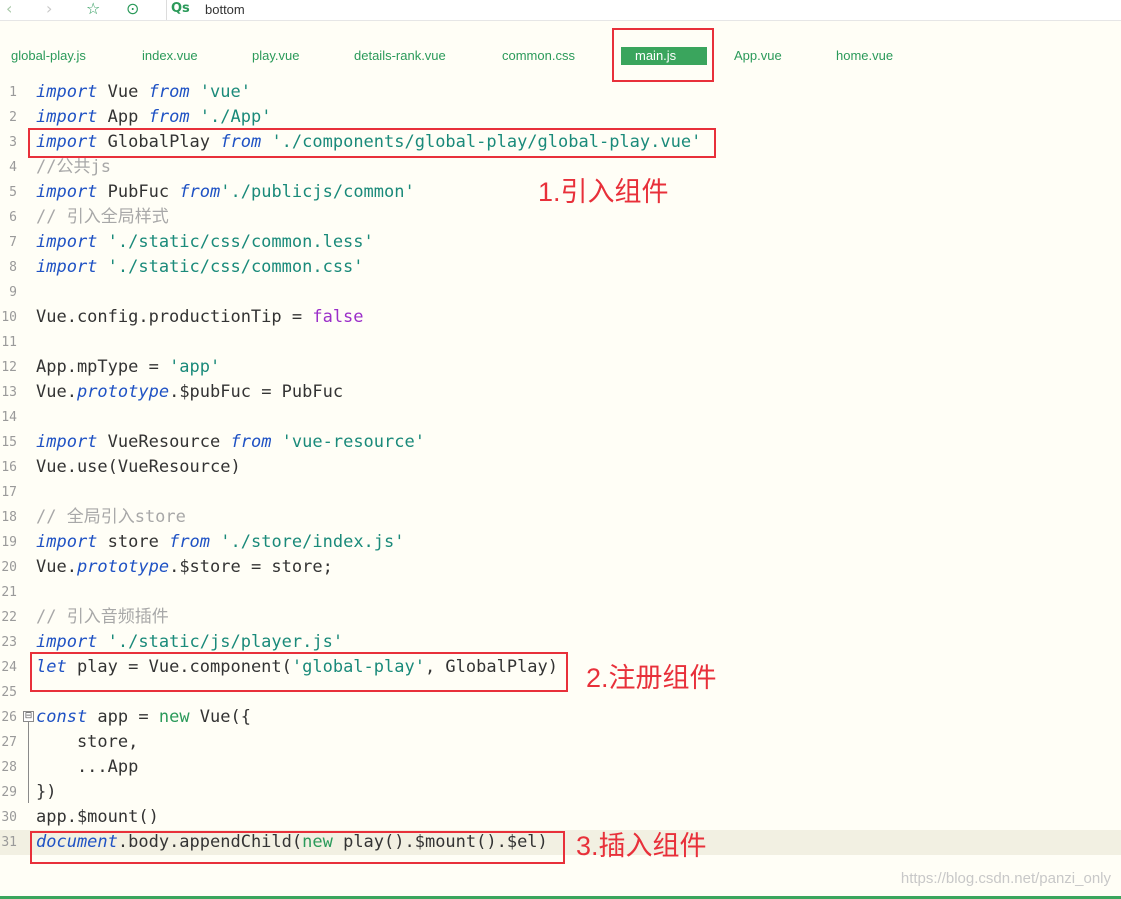  Describe the element at coordinates (560, 617) in the screenshot. I see `code-line: 22 // 引入音频插件` at that location.